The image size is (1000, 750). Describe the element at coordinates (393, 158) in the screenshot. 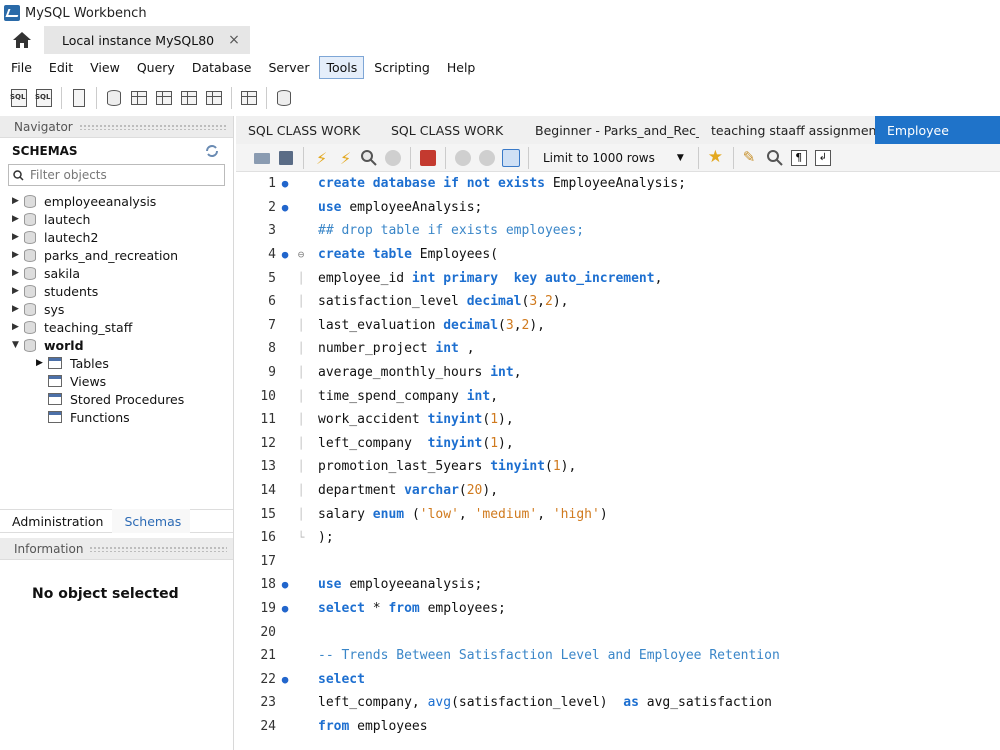

I see `stop-icon` at that location.